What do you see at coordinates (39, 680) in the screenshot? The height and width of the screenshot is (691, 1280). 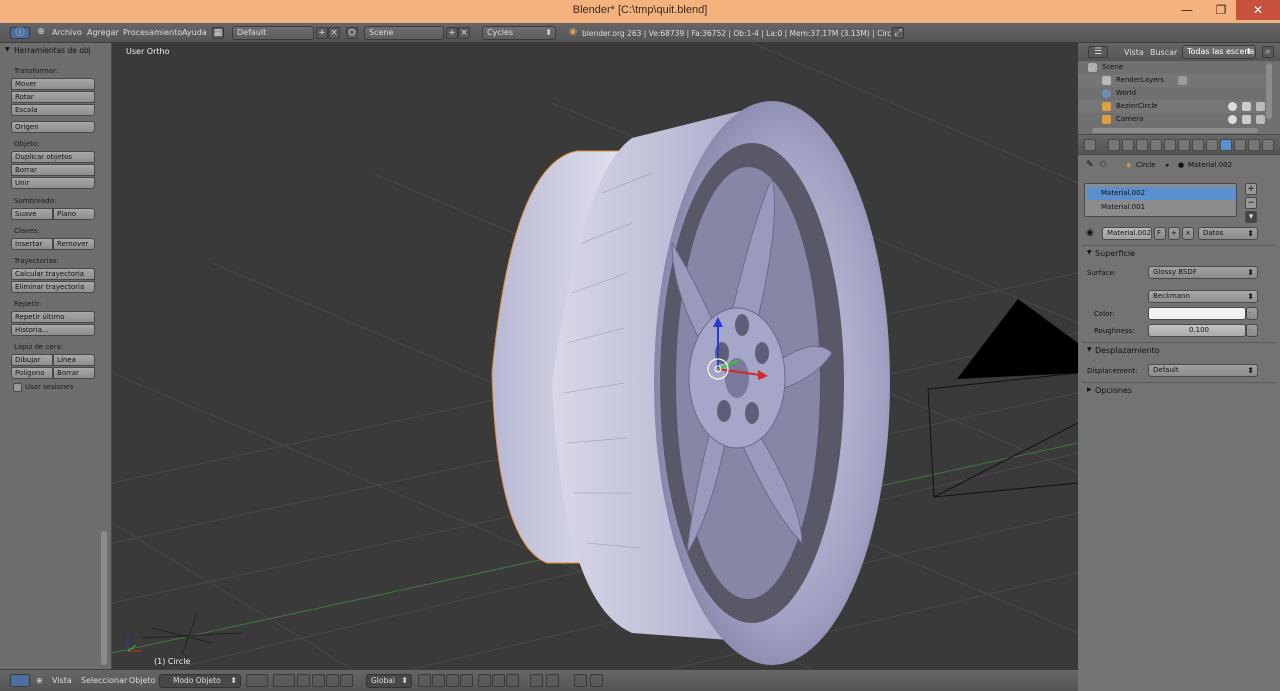 I see `collapse-menu-icon-bottom: ⊕` at bounding box center [39, 680].